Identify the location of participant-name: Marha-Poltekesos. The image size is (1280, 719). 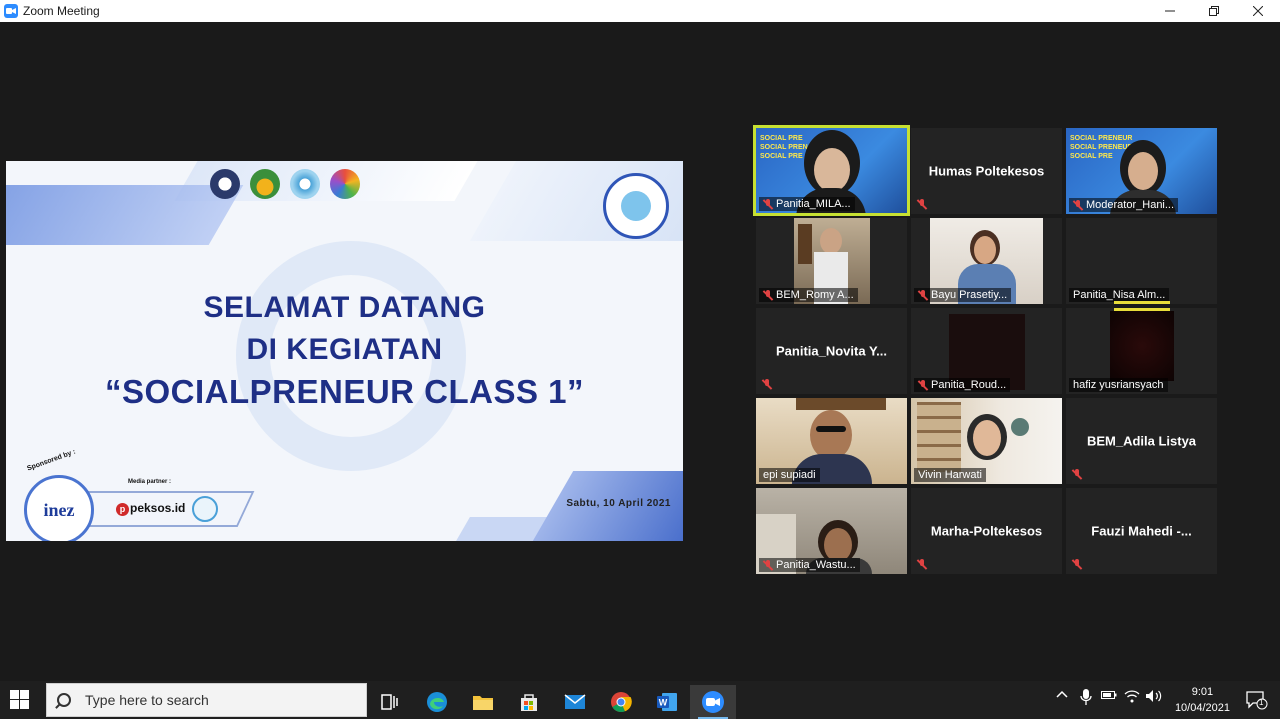
(986, 531).